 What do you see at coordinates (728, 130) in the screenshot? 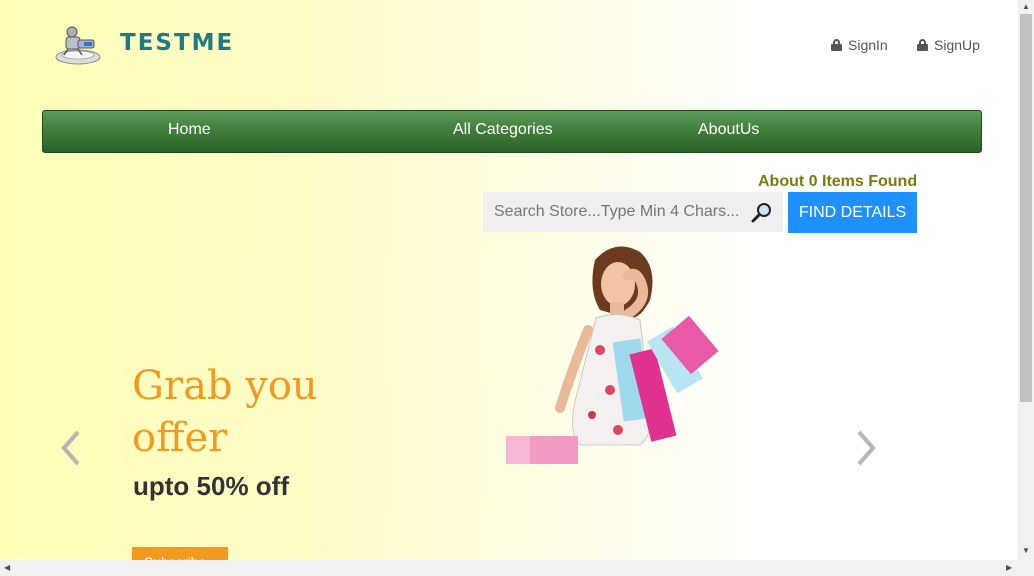
I see `nav-item-aboutus: AboutUs` at bounding box center [728, 130].